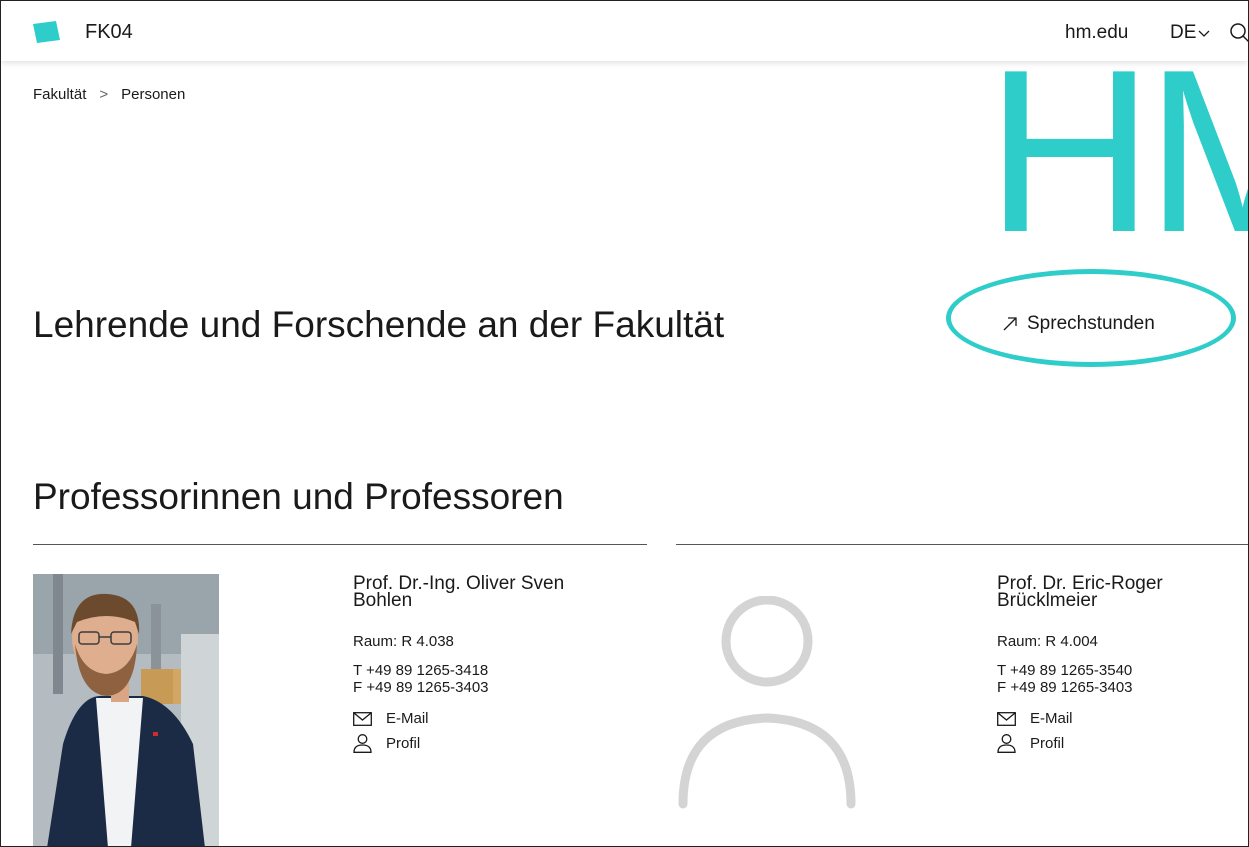  What do you see at coordinates (109, 32) in the screenshot?
I see `site-name: FK04` at bounding box center [109, 32].